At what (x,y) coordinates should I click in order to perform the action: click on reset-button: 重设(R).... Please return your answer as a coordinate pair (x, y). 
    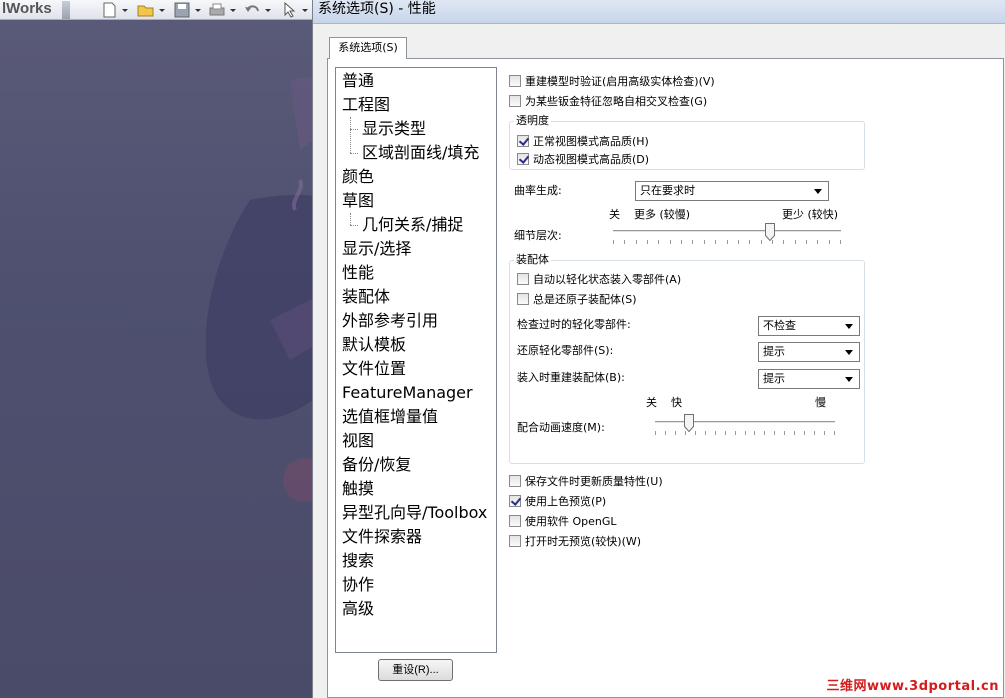
    Looking at the image, I should click on (415, 670).